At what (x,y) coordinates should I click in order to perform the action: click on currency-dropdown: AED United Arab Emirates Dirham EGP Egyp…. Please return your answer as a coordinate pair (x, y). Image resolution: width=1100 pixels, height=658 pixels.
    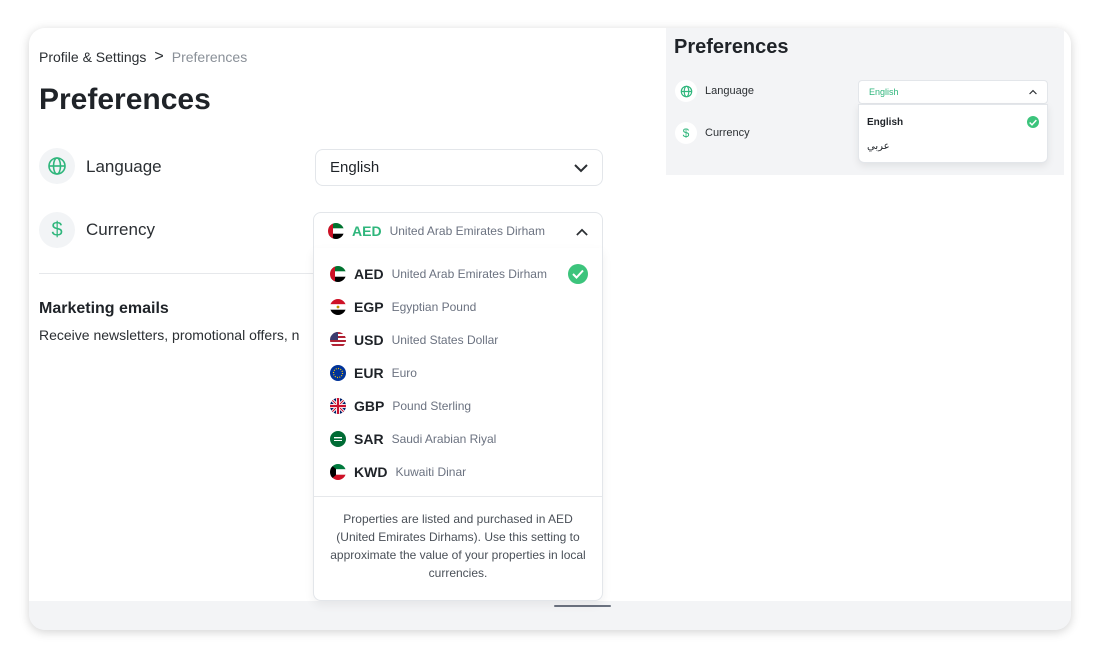
    Looking at the image, I should click on (458, 424).